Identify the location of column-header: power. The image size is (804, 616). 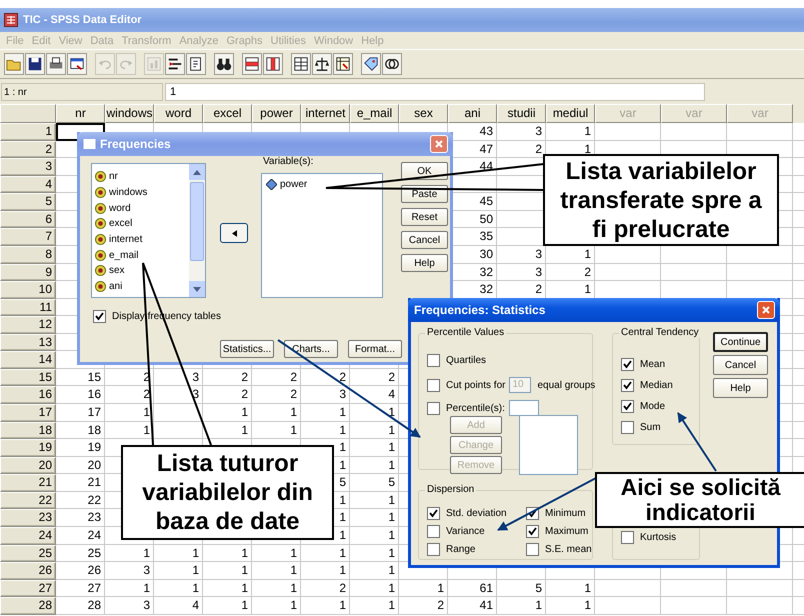
(276, 113).